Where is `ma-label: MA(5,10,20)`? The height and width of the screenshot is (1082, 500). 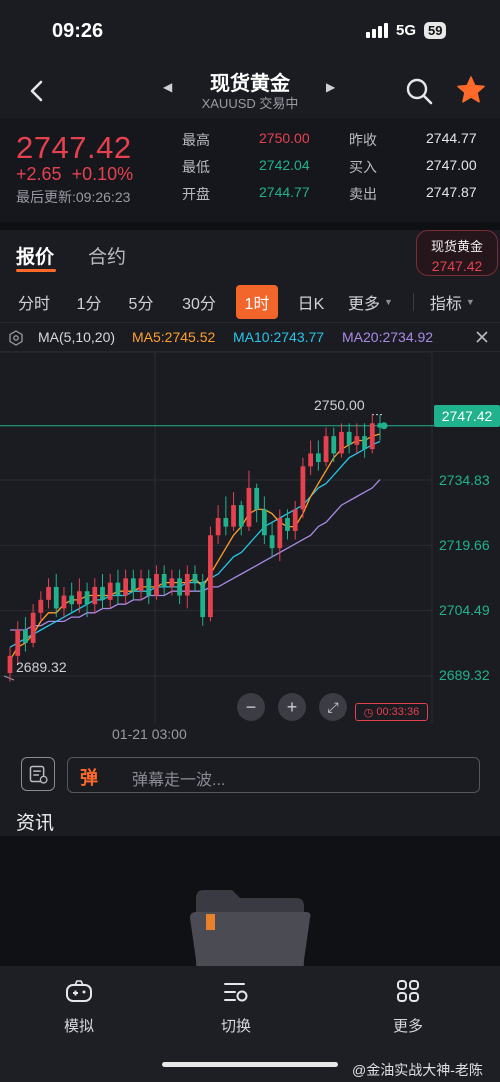 ma-label: MA(5,10,20) is located at coordinates (77, 337).